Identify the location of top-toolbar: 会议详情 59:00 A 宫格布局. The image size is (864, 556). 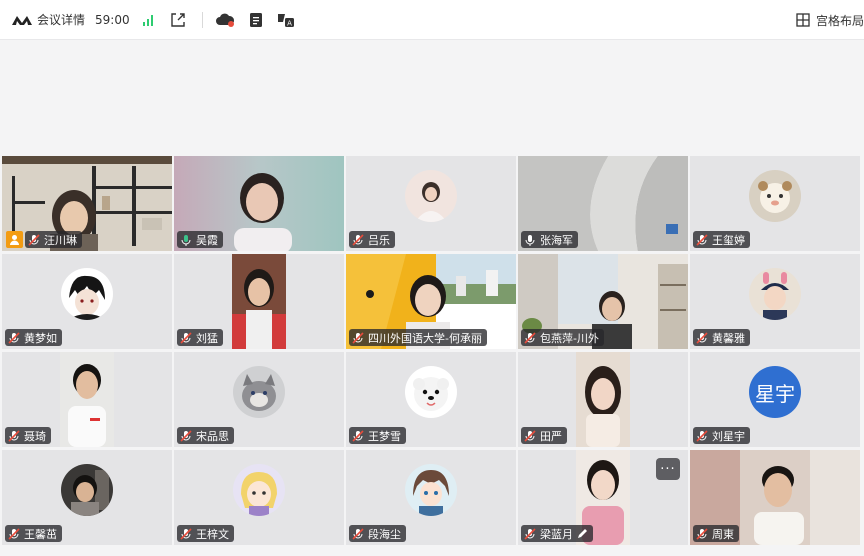
(432, 20).